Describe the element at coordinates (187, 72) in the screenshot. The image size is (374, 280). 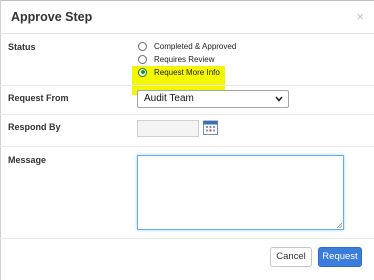
I see `radio-label: Request More Info` at that location.